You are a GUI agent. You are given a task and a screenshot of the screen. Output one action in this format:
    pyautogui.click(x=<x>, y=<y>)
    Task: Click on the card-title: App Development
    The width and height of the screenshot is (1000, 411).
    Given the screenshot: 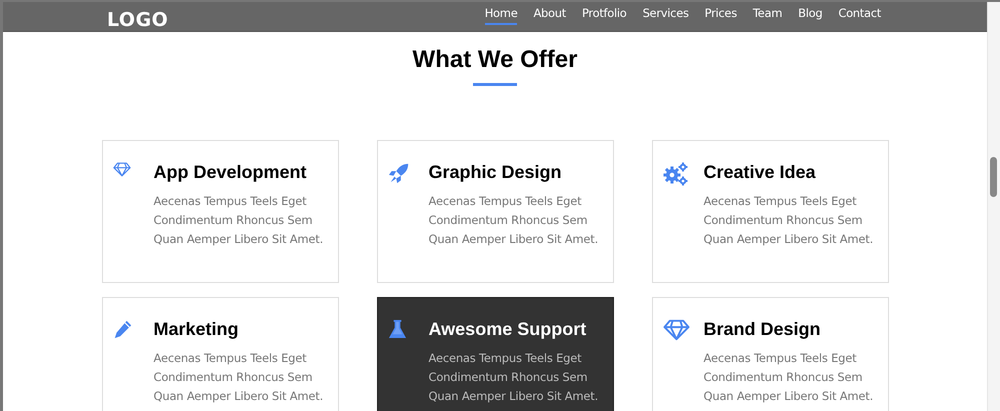 What is the action you would take?
    pyautogui.click(x=231, y=172)
    